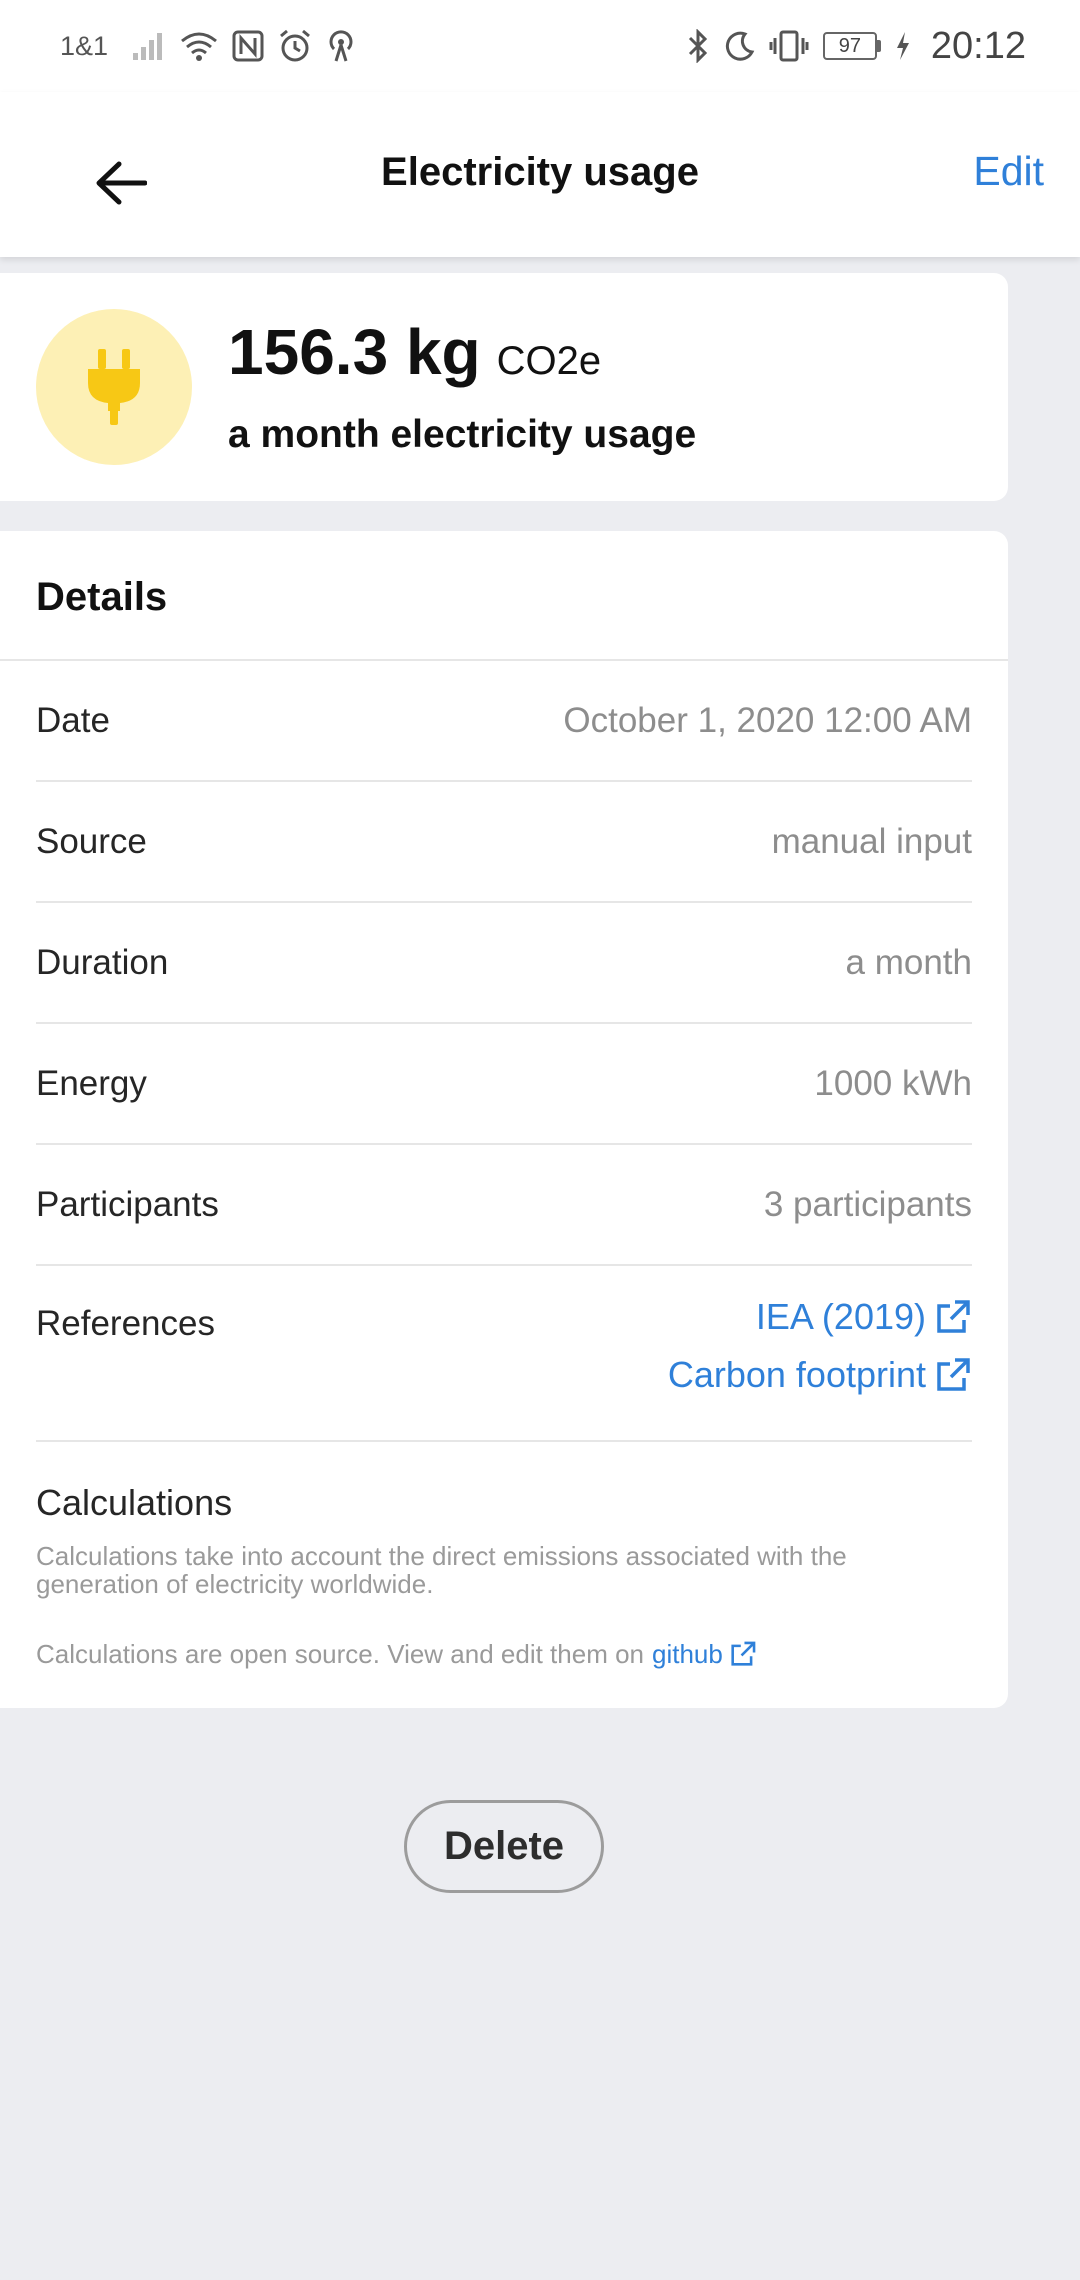 This screenshot has width=1080, height=2280. What do you see at coordinates (248, 46) in the screenshot?
I see `nfc-icon` at bounding box center [248, 46].